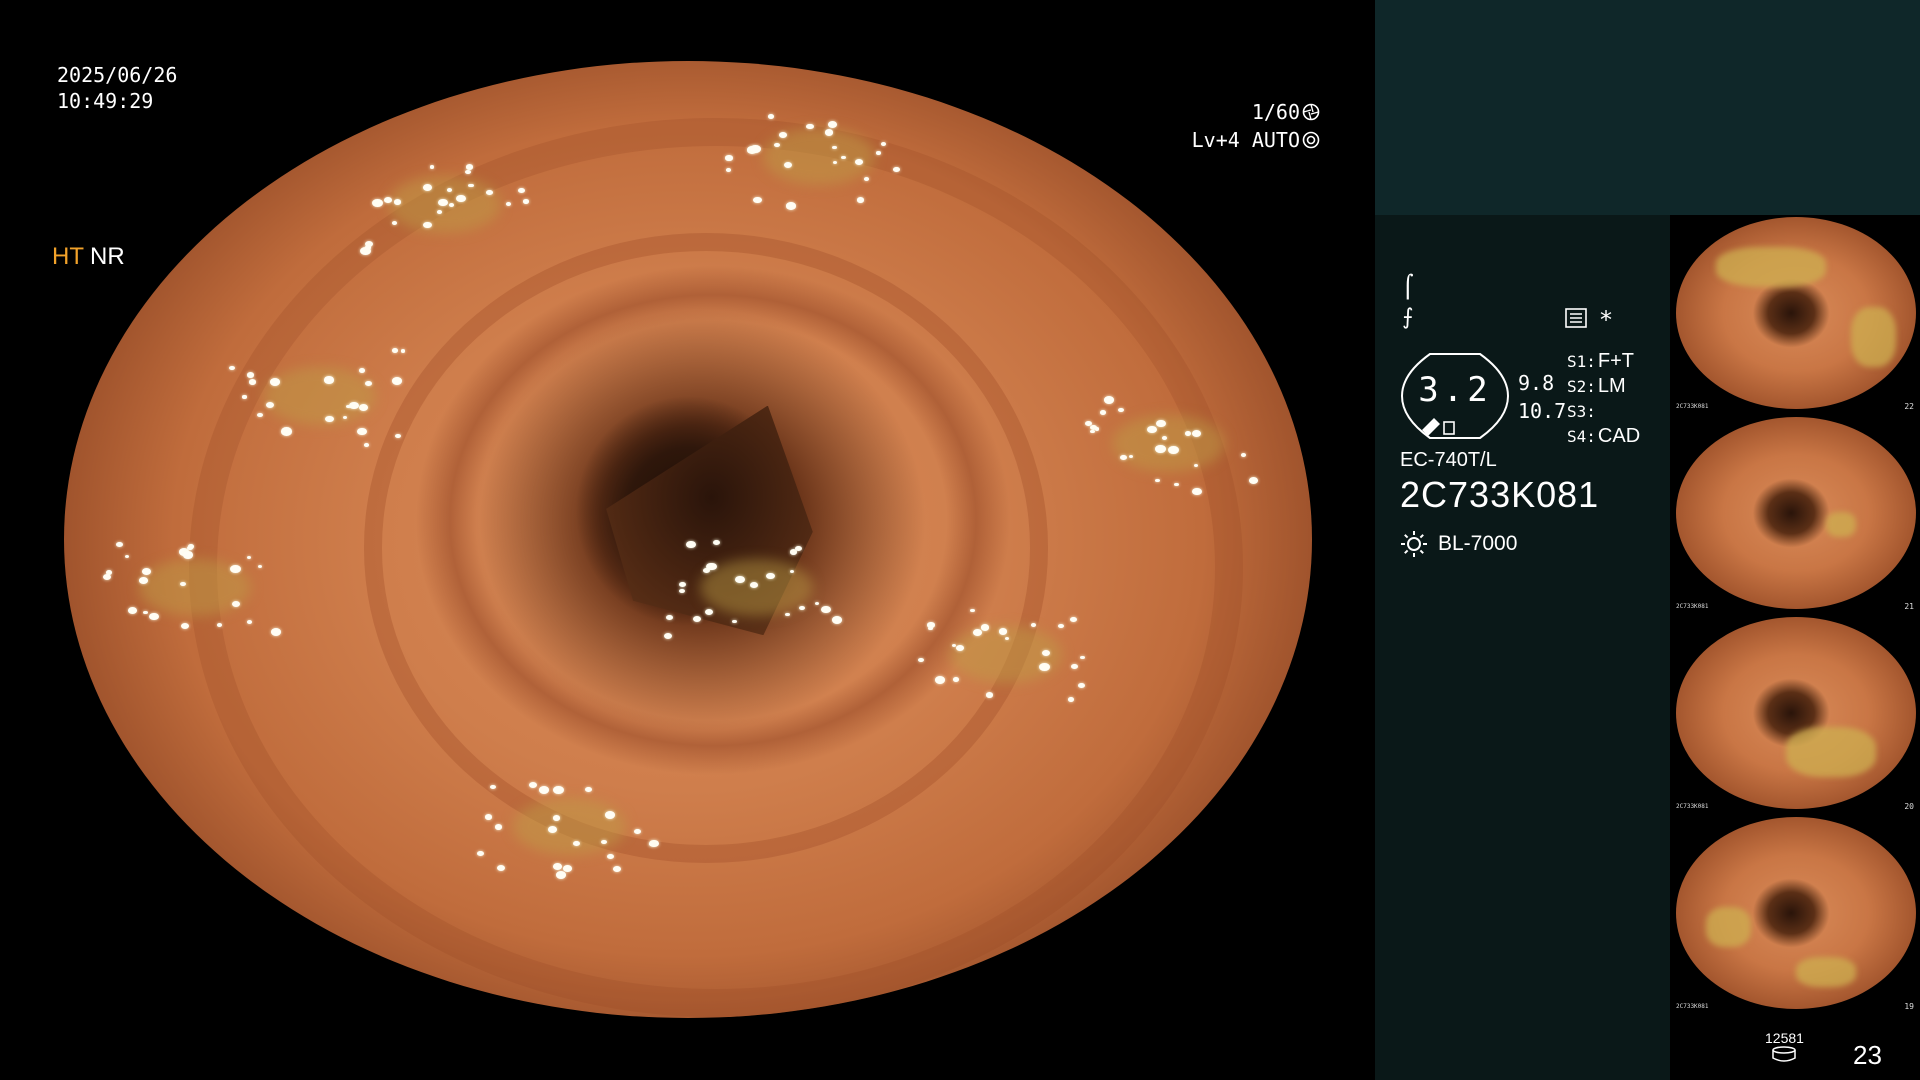  What do you see at coordinates (1611, 386) in the screenshot?
I see `setting-value: LM` at bounding box center [1611, 386].